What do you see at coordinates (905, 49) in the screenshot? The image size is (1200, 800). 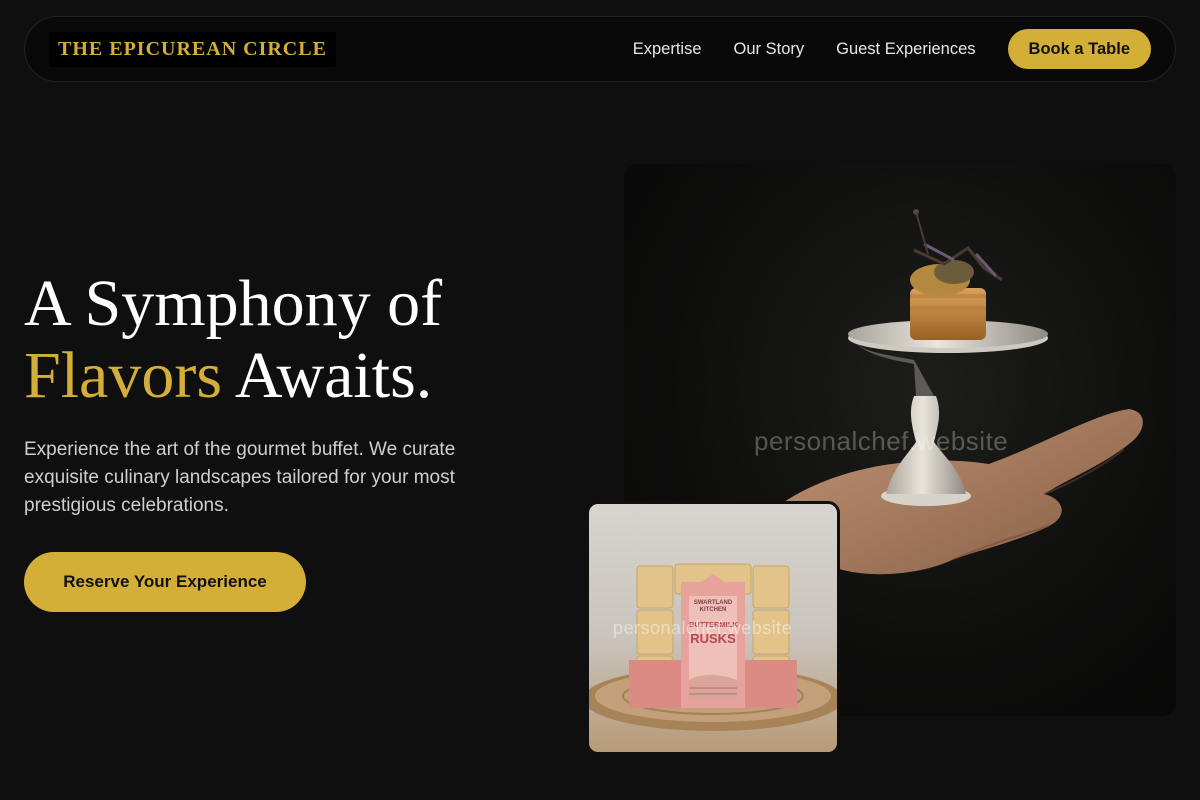 I see `nav-link-guest-experiences: Guest Experiences` at bounding box center [905, 49].